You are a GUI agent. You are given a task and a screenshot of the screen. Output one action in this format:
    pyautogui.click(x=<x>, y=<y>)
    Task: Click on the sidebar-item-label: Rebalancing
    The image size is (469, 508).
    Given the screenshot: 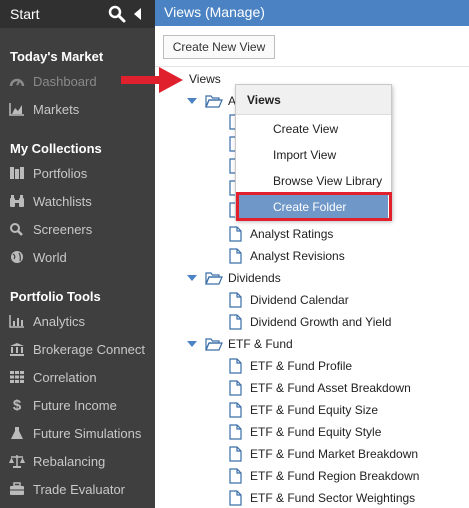 What is the action you would take?
    pyautogui.click(x=69, y=461)
    